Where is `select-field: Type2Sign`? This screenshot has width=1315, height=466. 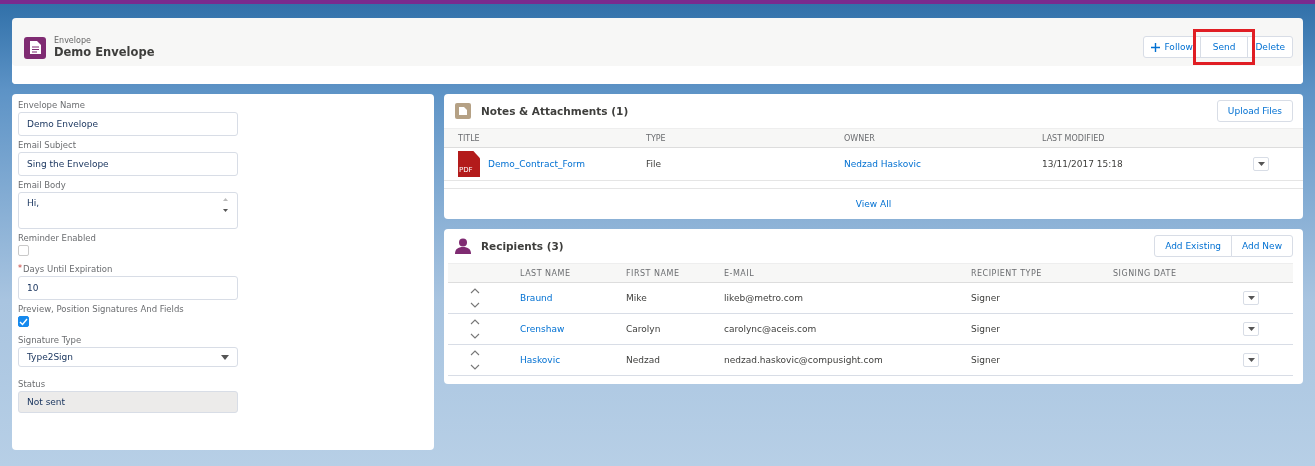
select-field: Type2Sign is located at coordinates (128, 357).